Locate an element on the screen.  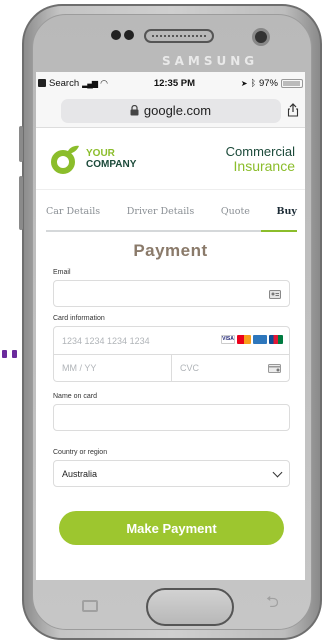
home-button is located at coordinates (190, 607).